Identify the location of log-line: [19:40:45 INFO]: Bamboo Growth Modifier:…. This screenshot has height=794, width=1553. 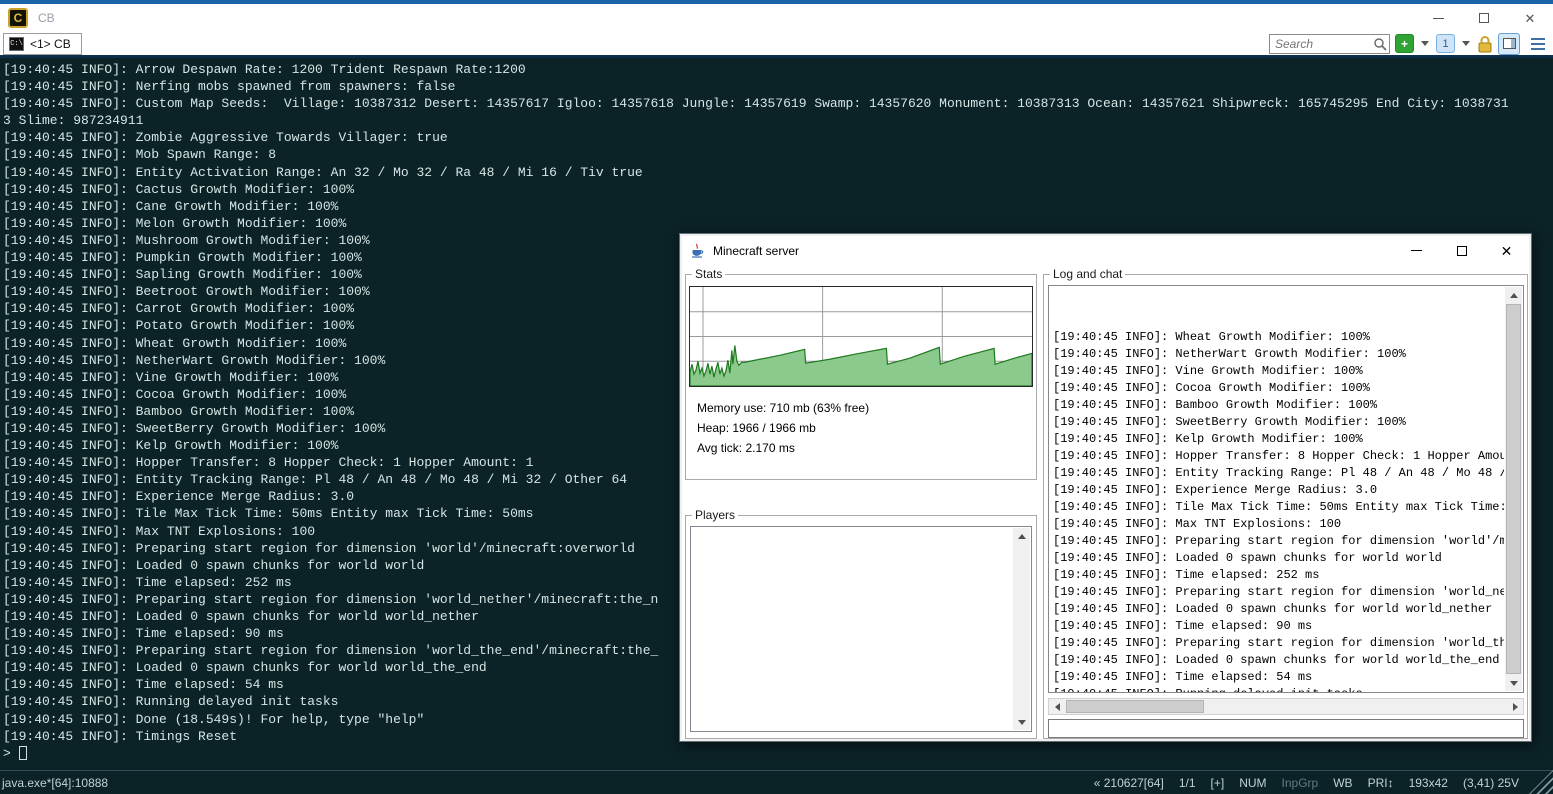
(1215, 405).